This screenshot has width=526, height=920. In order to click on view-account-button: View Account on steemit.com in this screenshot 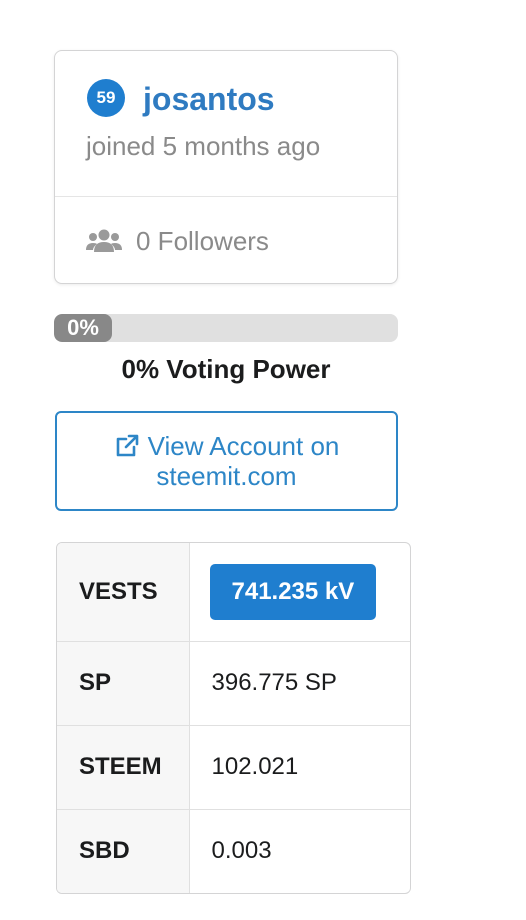, I will do `click(226, 461)`.